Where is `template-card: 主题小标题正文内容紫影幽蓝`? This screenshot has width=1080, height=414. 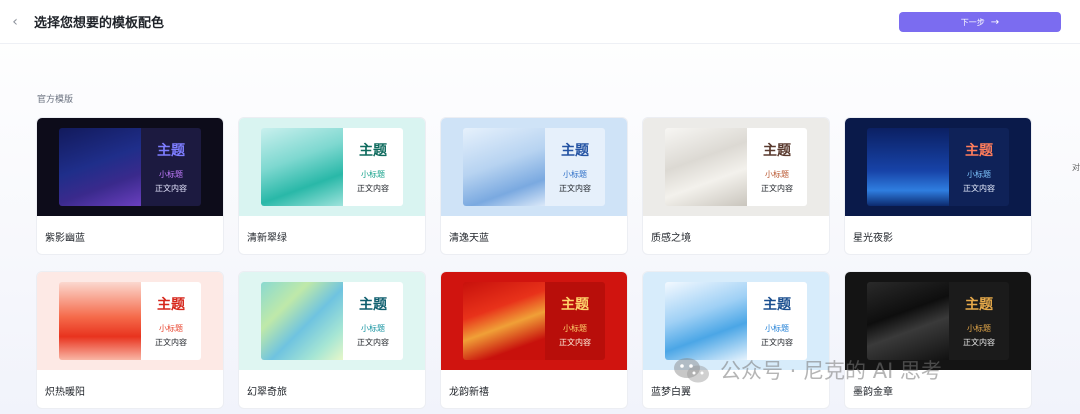 template-card: 主题小标题正文内容紫影幽蓝 is located at coordinates (130, 186).